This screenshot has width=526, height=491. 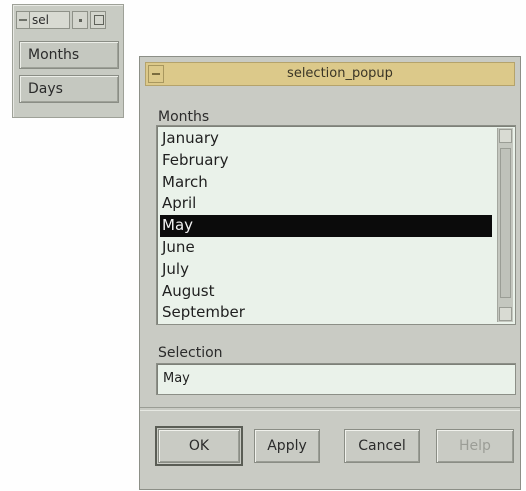 What do you see at coordinates (199, 446) in the screenshot?
I see `ok-button: OK` at bounding box center [199, 446].